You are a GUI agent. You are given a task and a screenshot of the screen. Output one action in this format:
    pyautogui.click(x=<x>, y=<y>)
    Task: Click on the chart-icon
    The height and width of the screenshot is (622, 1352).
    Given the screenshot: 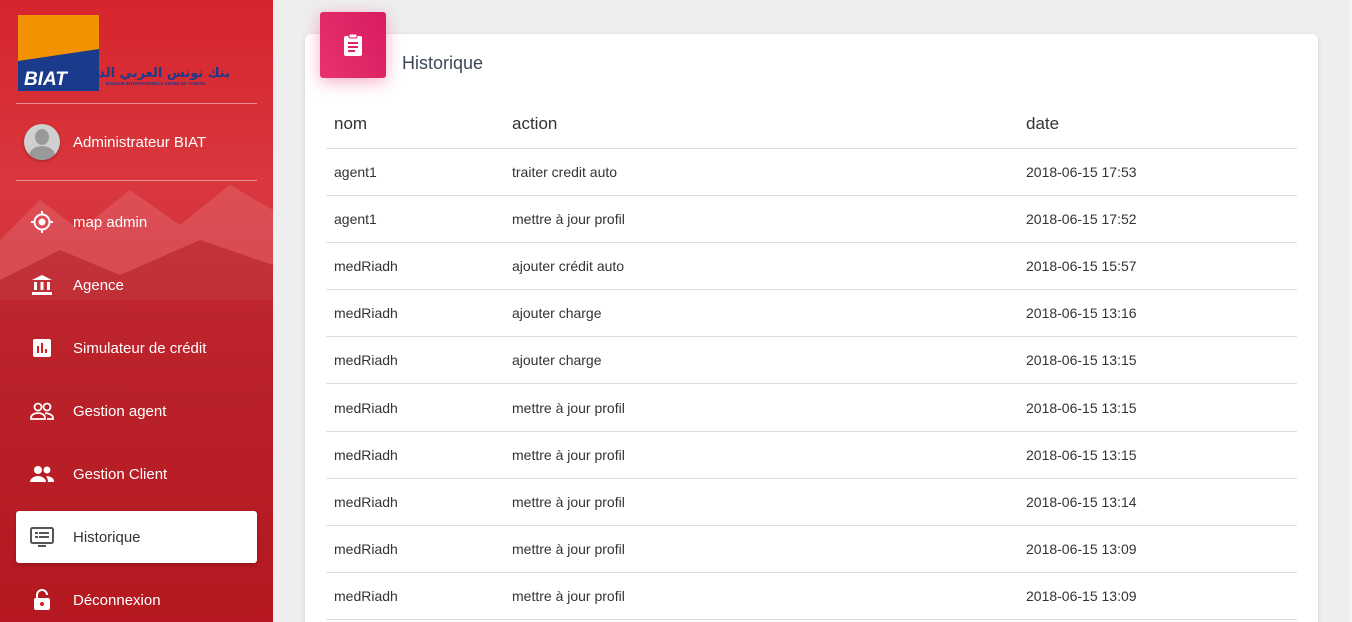 What is the action you would take?
    pyautogui.click(x=42, y=348)
    